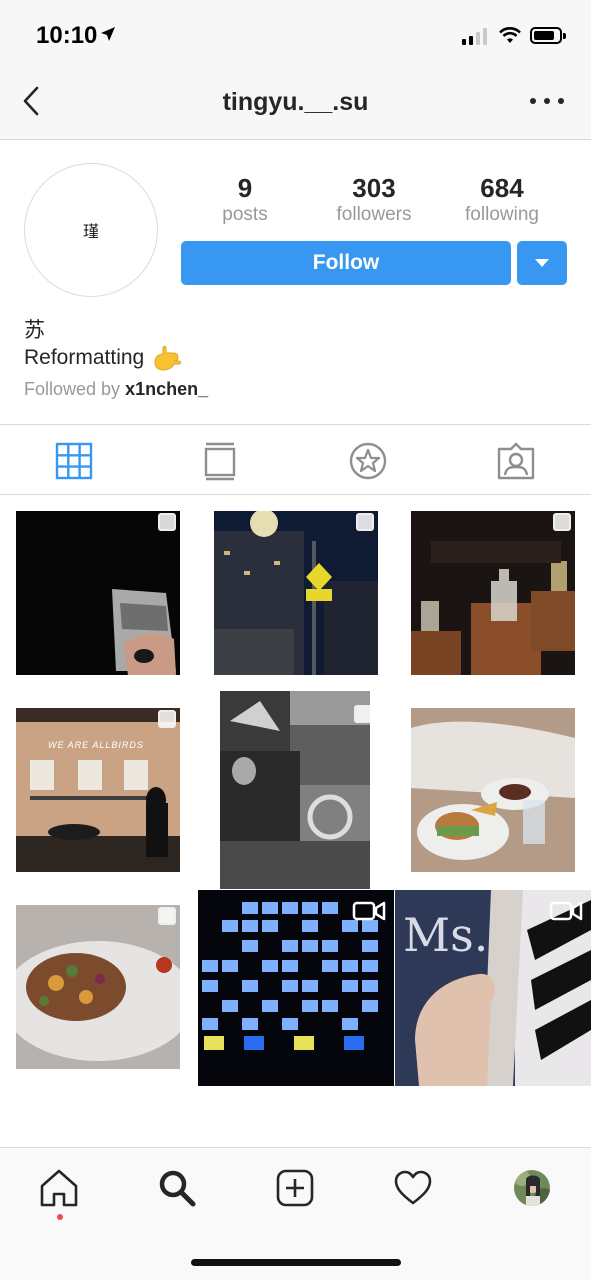 This screenshot has height=1280, width=591. I want to click on profile-full-name: 苏, so click(34, 330).